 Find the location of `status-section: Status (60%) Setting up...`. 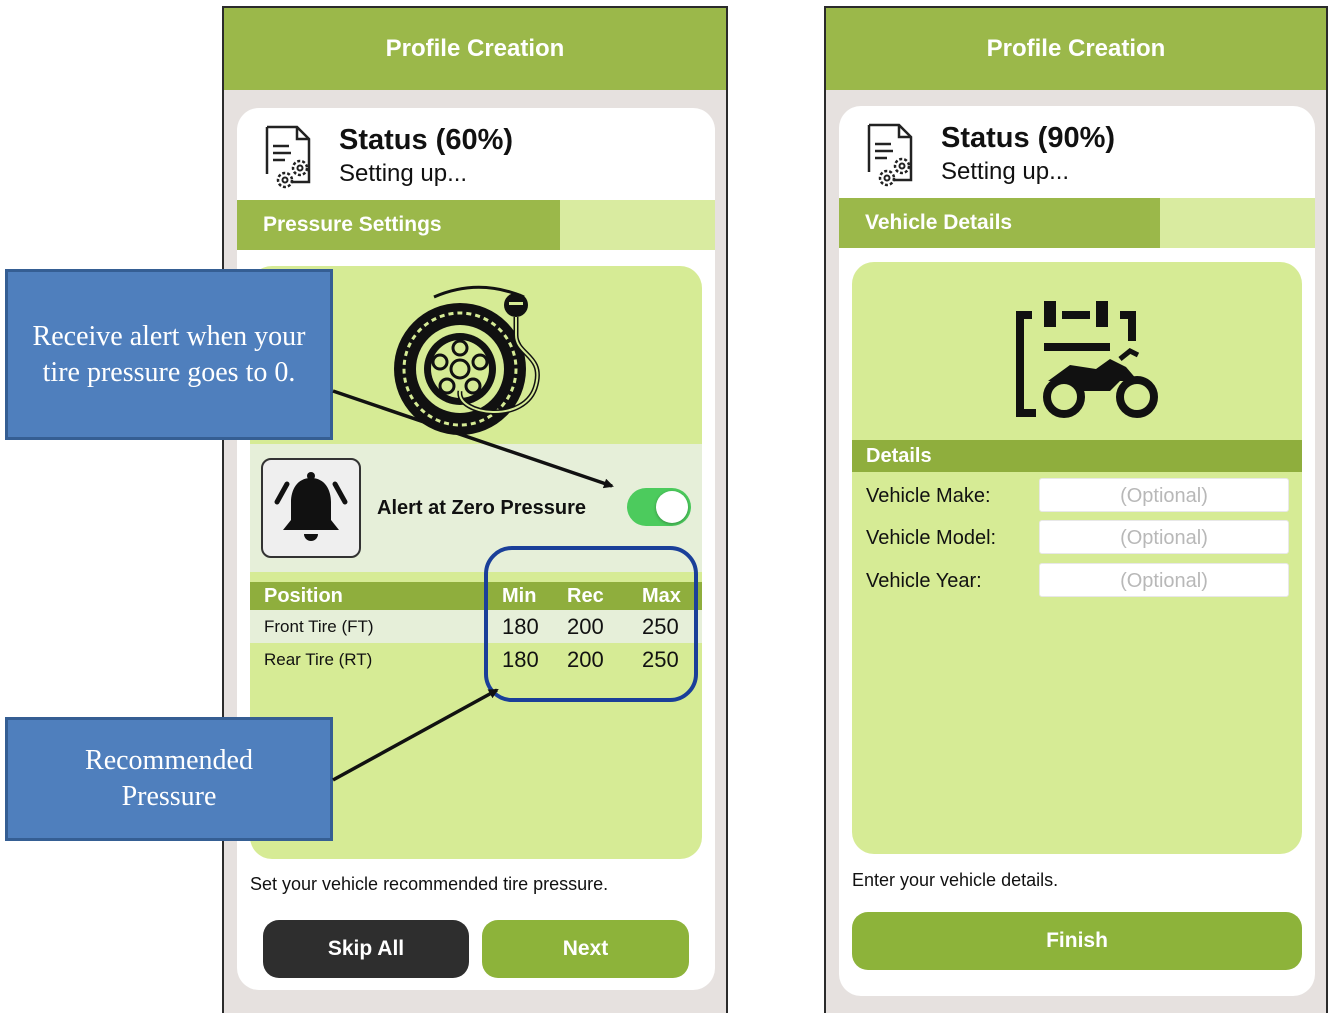

status-section: Status (60%) Setting up... is located at coordinates (388, 157).